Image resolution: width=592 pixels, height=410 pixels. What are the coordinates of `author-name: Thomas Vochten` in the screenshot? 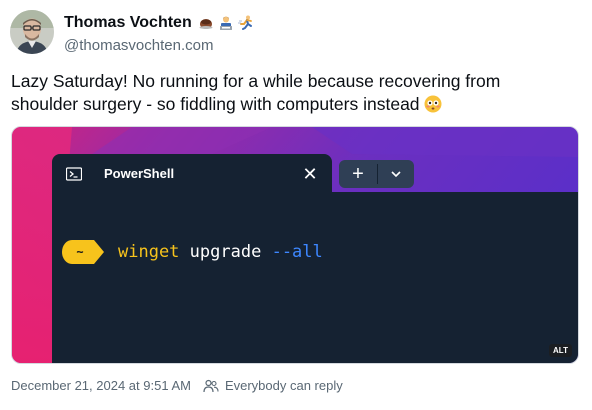 It's located at (128, 23).